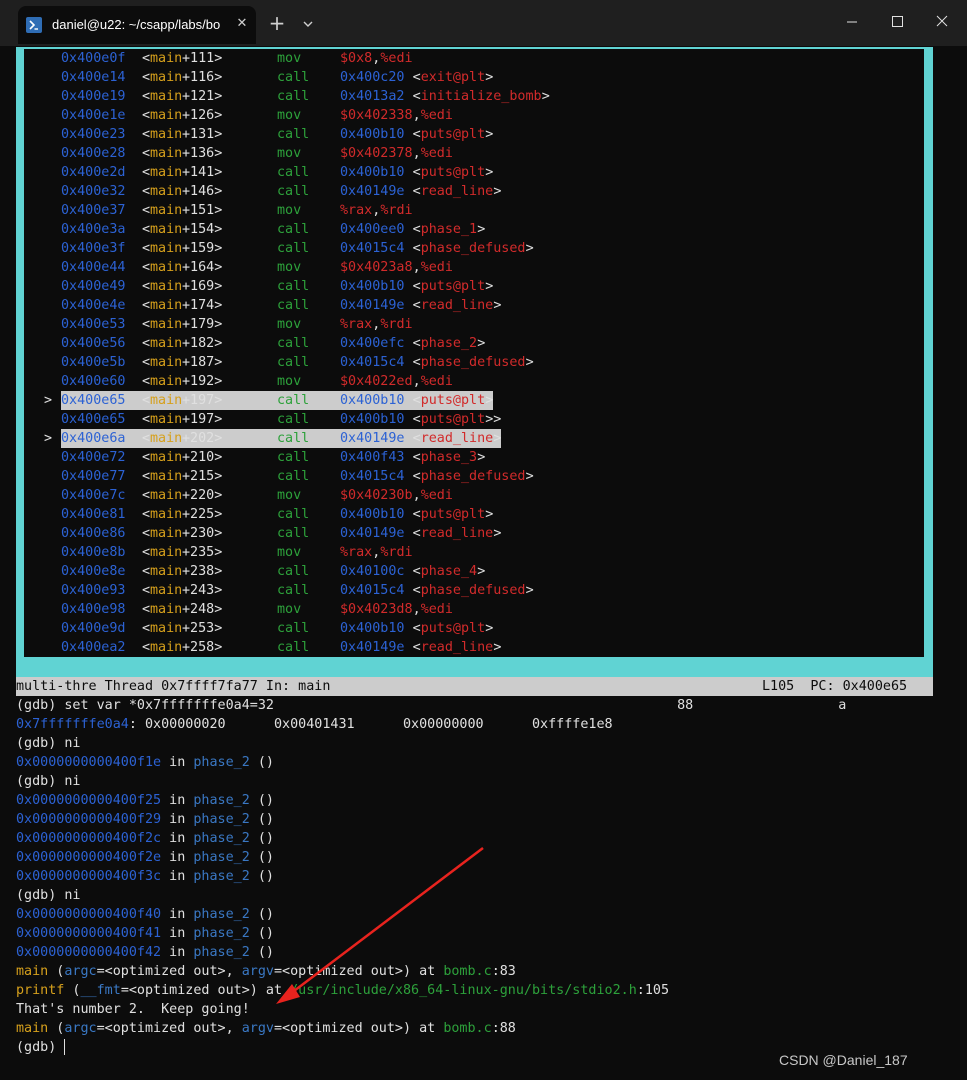 This screenshot has height=1080, width=967. I want to click on asm-operand: %rax, so click(356, 552).